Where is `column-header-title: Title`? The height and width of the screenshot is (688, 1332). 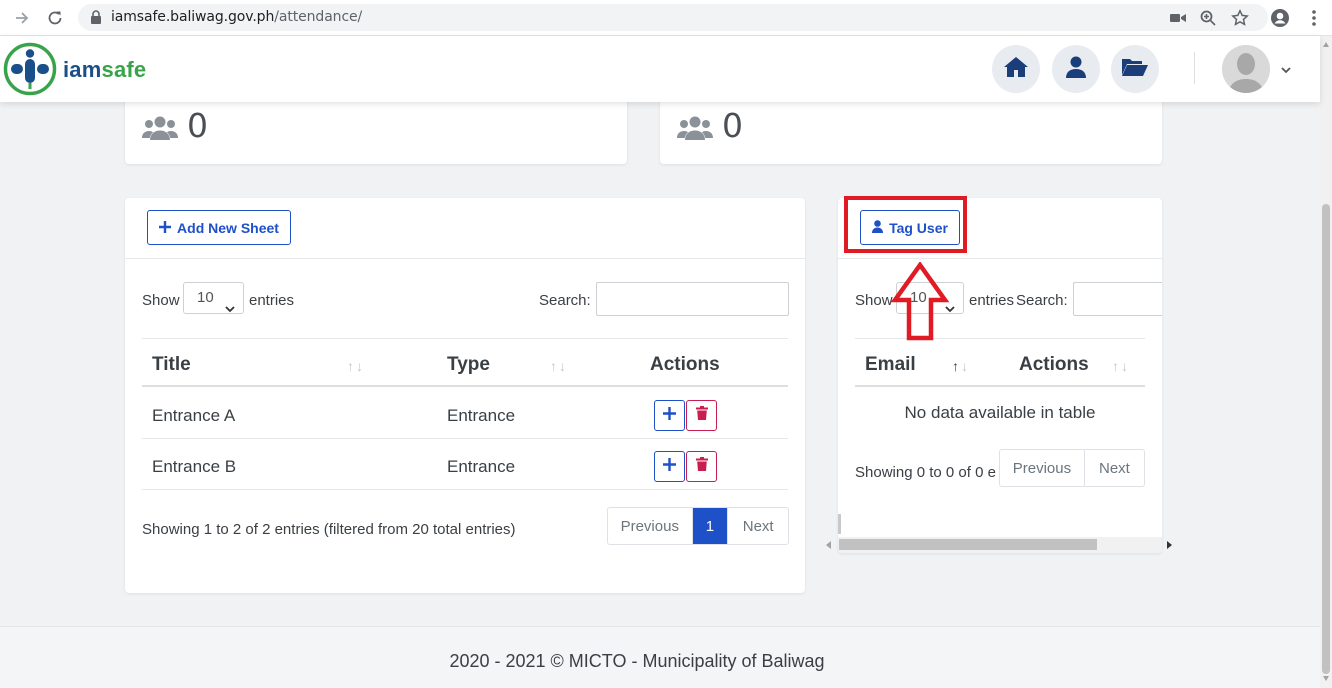
column-header-title: Title is located at coordinates (171, 365).